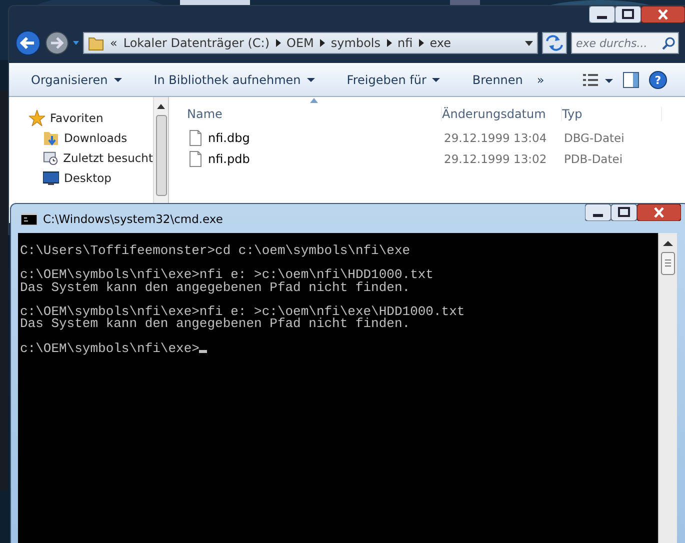  Describe the element at coordinates (440, 43) in the screenshot. I see `breadcrumb-item: exe` at that location.